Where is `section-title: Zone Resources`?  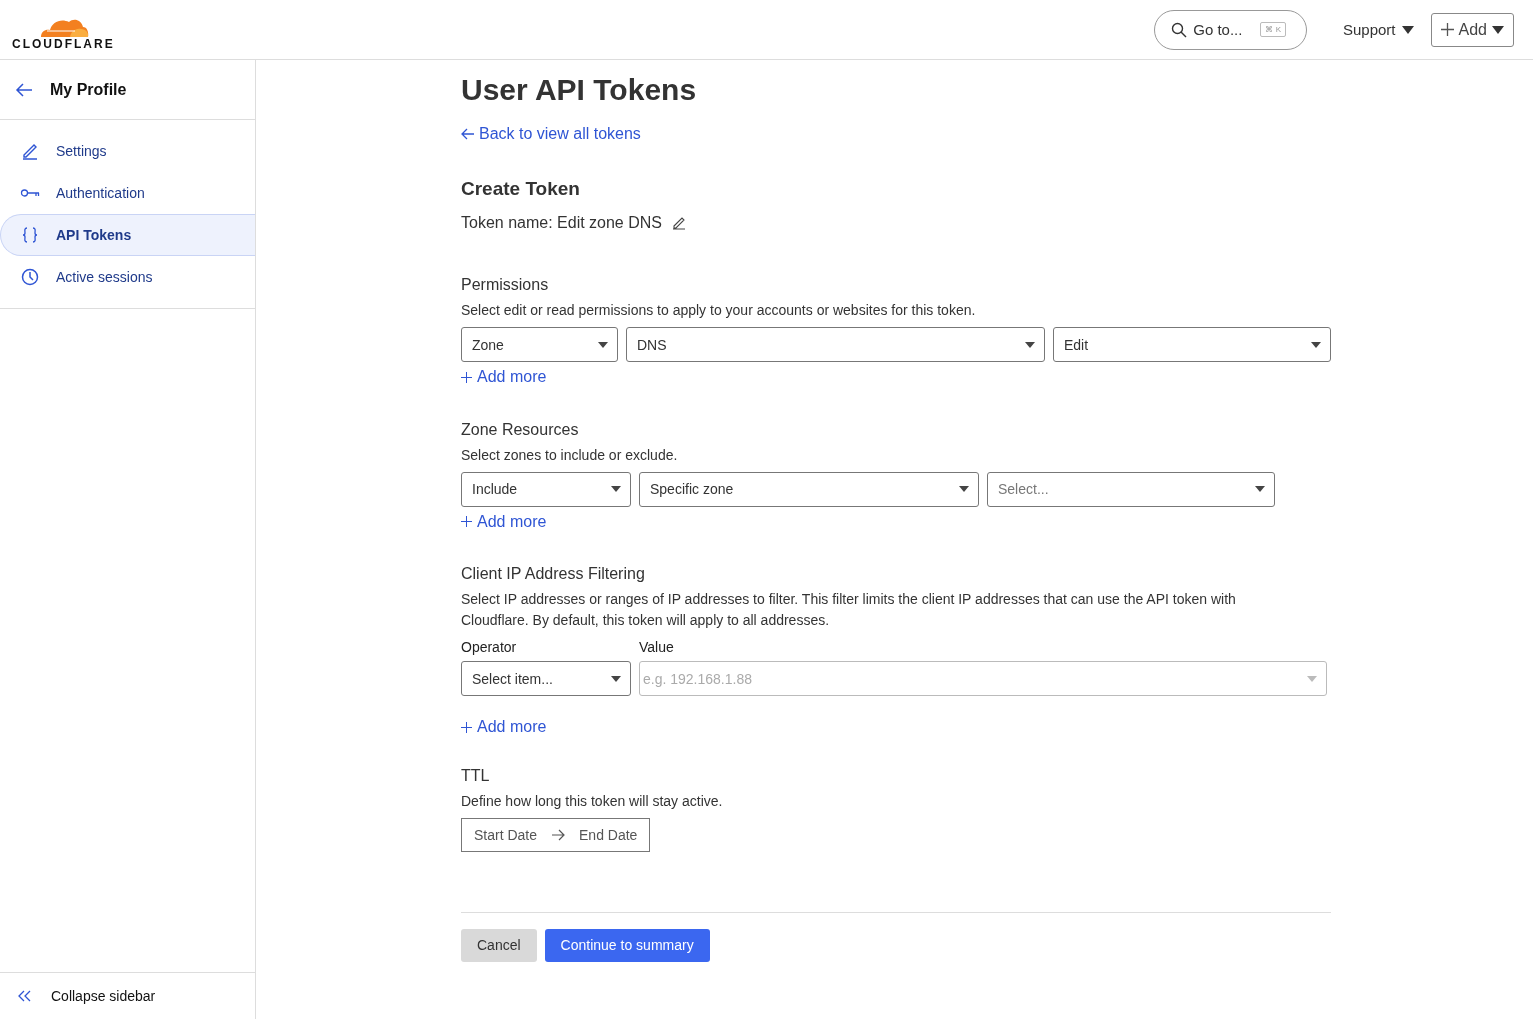
section-title: Zone Resources is located at coordinates (520, 429).